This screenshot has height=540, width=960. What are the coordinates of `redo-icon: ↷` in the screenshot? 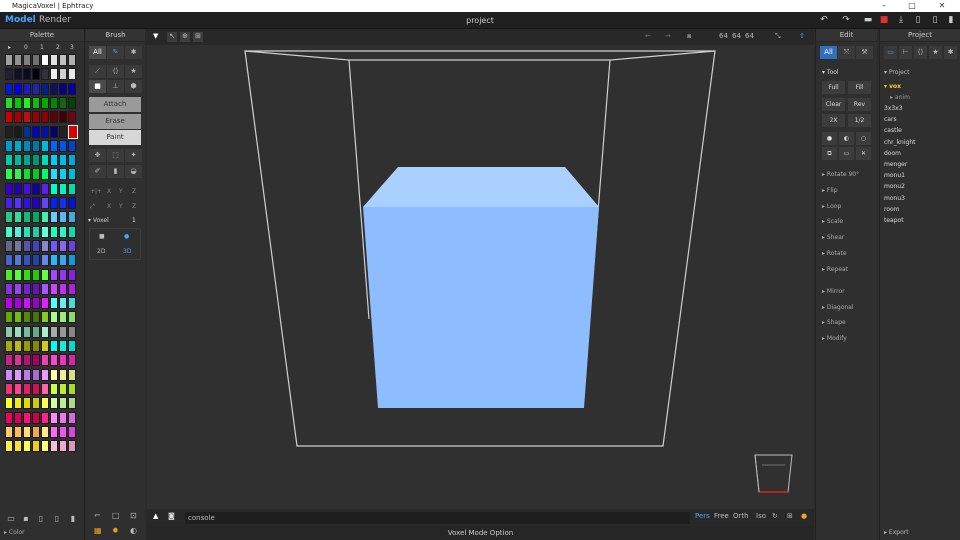 It's located at (846, 20).